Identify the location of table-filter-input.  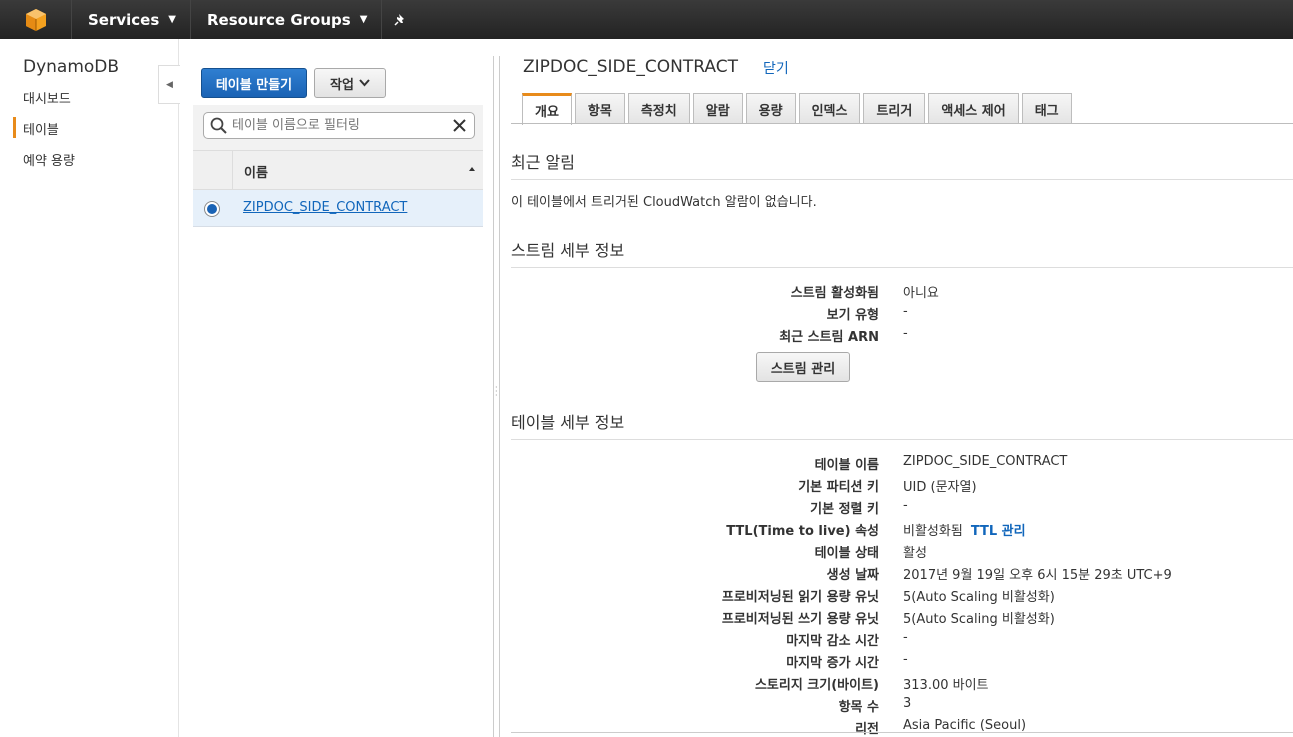
(339, 125).